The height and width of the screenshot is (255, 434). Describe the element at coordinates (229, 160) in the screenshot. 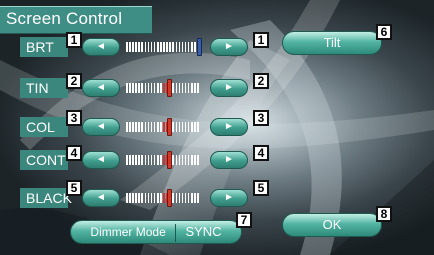

I see `cont-increase-button: ►` at that location.